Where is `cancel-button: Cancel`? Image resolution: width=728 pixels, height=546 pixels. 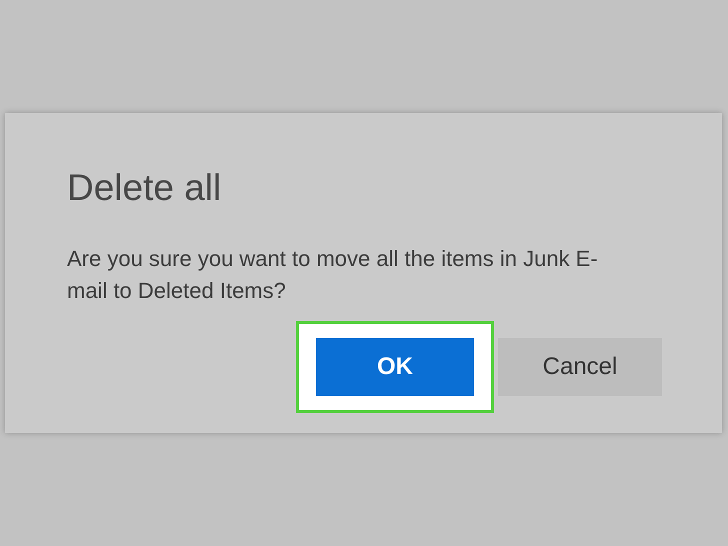 cancel-button: Cancel is located at coordinates (580, 367).